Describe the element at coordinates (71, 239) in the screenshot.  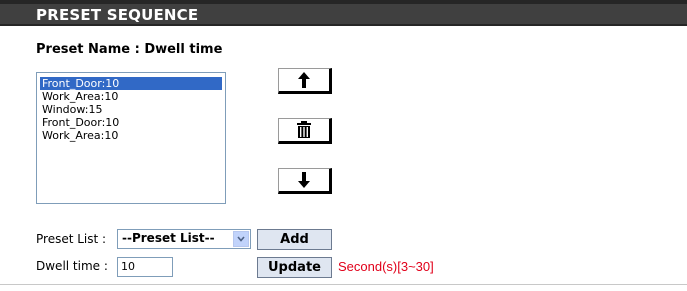
I see `preset-list-label: Preset List :` at that location.